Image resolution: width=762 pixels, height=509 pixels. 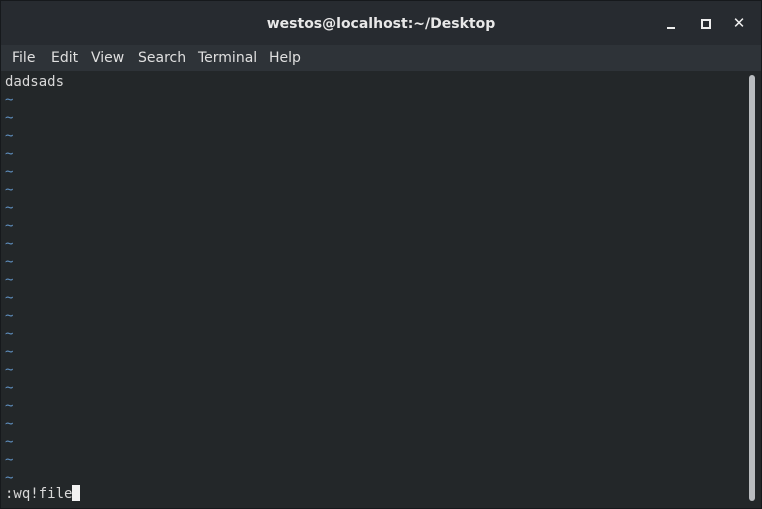 What do you see at coordinates (76, 493) in the screenshot?
I see `text-cursor` at bounding box center [76, 493].